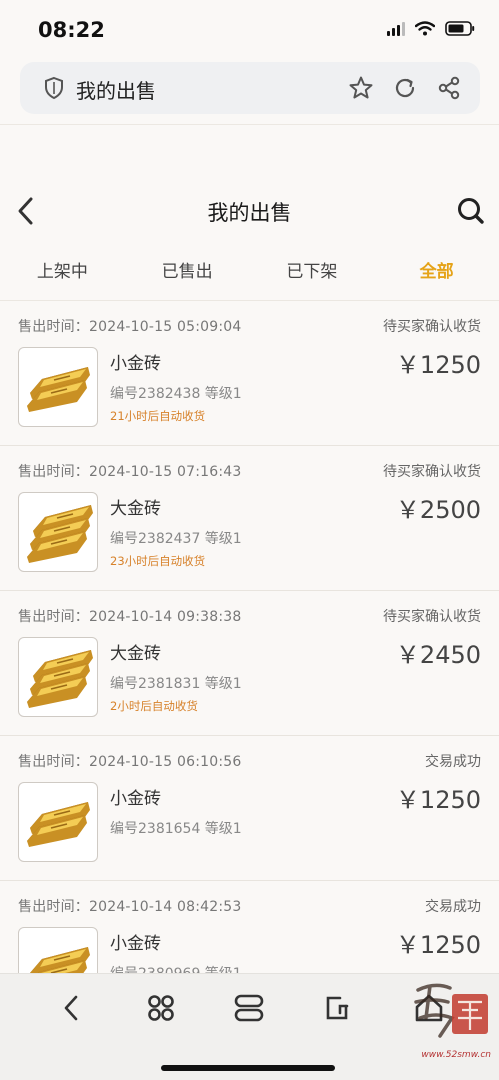  I want to click on star-icon, so click(361, 88).